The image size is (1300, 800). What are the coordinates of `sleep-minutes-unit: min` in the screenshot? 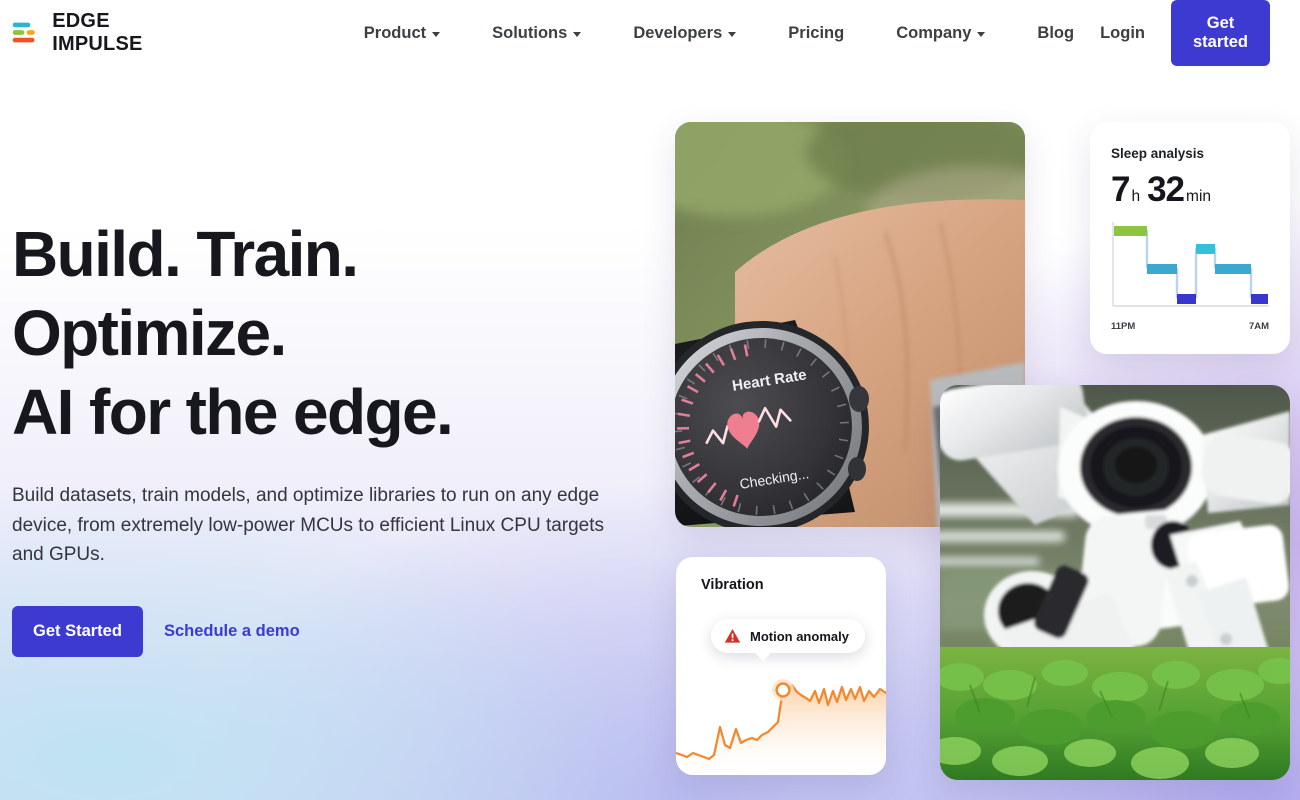 It's located at (1199, 196).